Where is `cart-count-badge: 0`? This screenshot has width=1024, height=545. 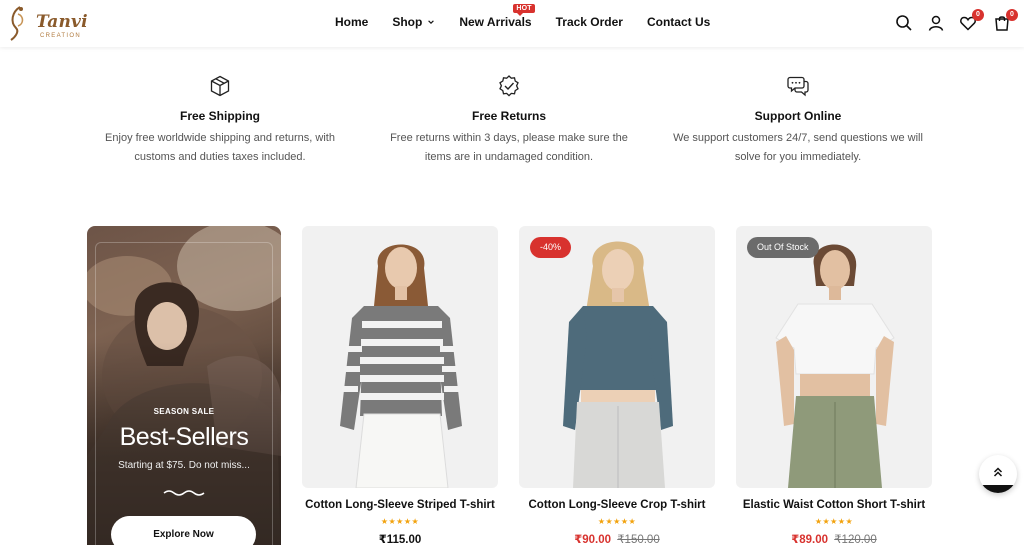 cart-count-badge: 0 is located at coordinates (1012, 15).